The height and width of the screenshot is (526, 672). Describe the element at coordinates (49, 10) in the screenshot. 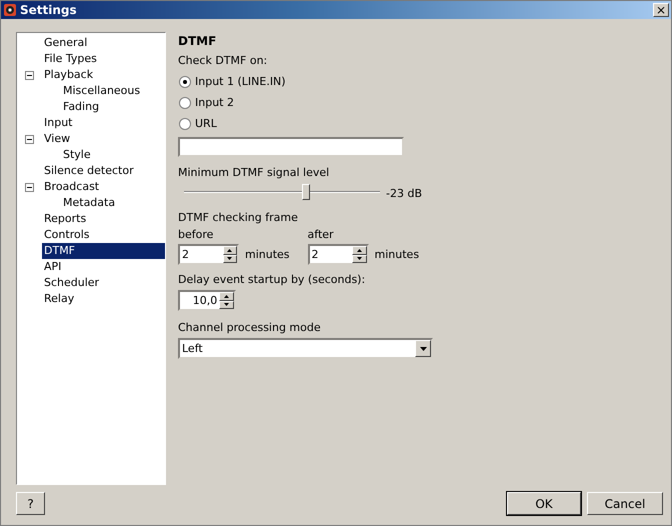

I see `window-title: Settings` at that location.